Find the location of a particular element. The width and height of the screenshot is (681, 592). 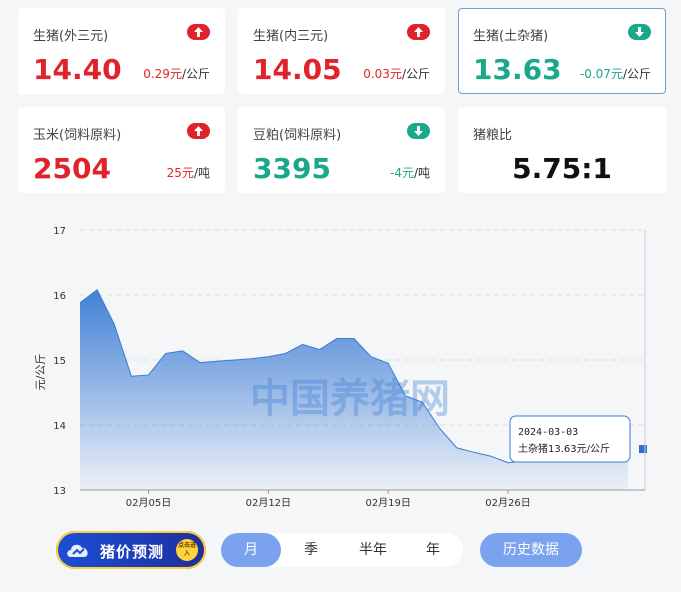

card-change: 0.29元/公斤 is located at coordinates (176, 74).